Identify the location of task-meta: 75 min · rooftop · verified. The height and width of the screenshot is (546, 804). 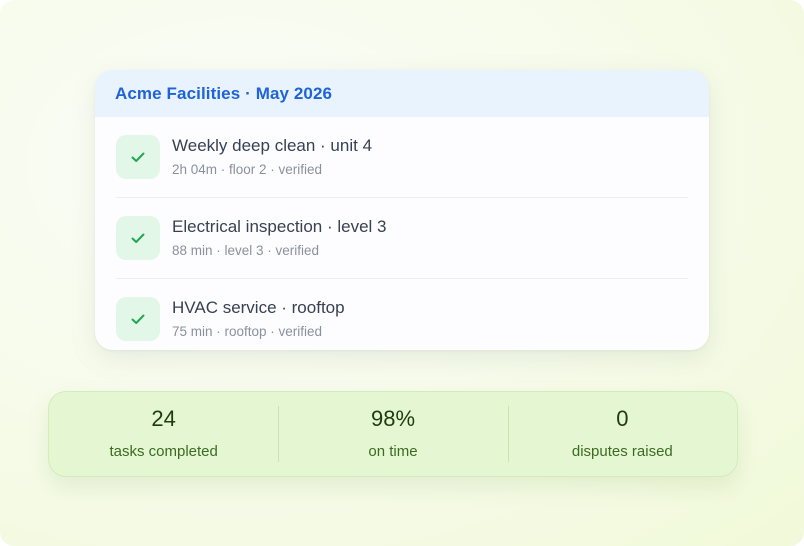
(247, 331).